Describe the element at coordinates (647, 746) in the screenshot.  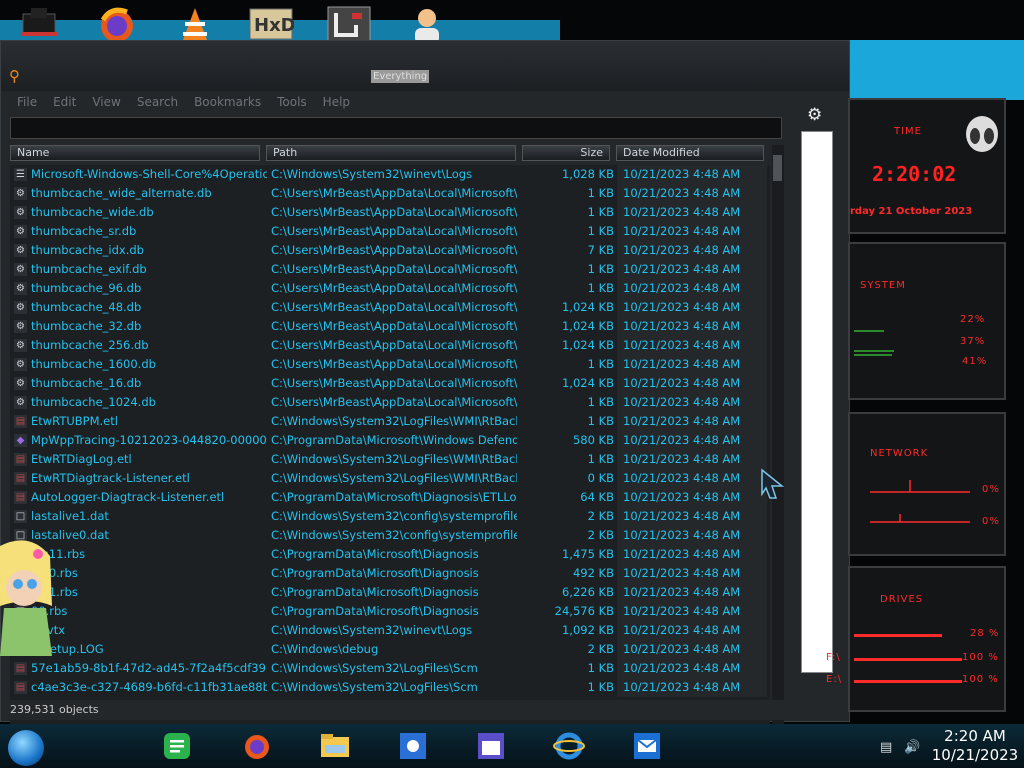
I see `taskbar-mail-icon` at that location.